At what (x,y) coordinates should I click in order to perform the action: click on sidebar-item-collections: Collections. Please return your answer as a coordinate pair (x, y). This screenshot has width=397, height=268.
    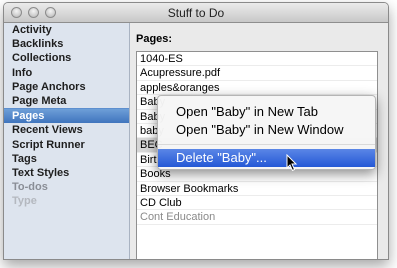
    Looking at the image, I should click on (66, 58).